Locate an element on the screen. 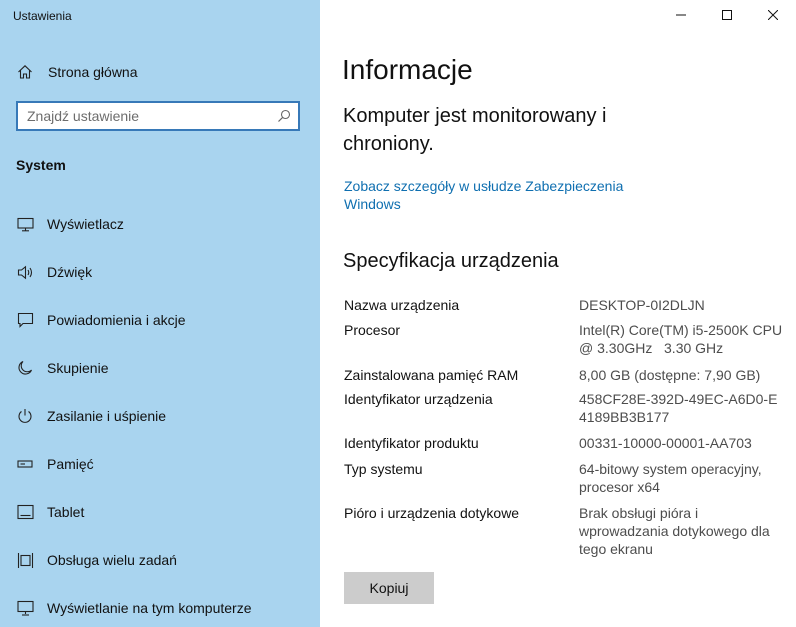 The height and width of the screenshot is (627, 796). protection-status: Komputer jest monitorowany i chroniony. is located at coordinates (475, 130).